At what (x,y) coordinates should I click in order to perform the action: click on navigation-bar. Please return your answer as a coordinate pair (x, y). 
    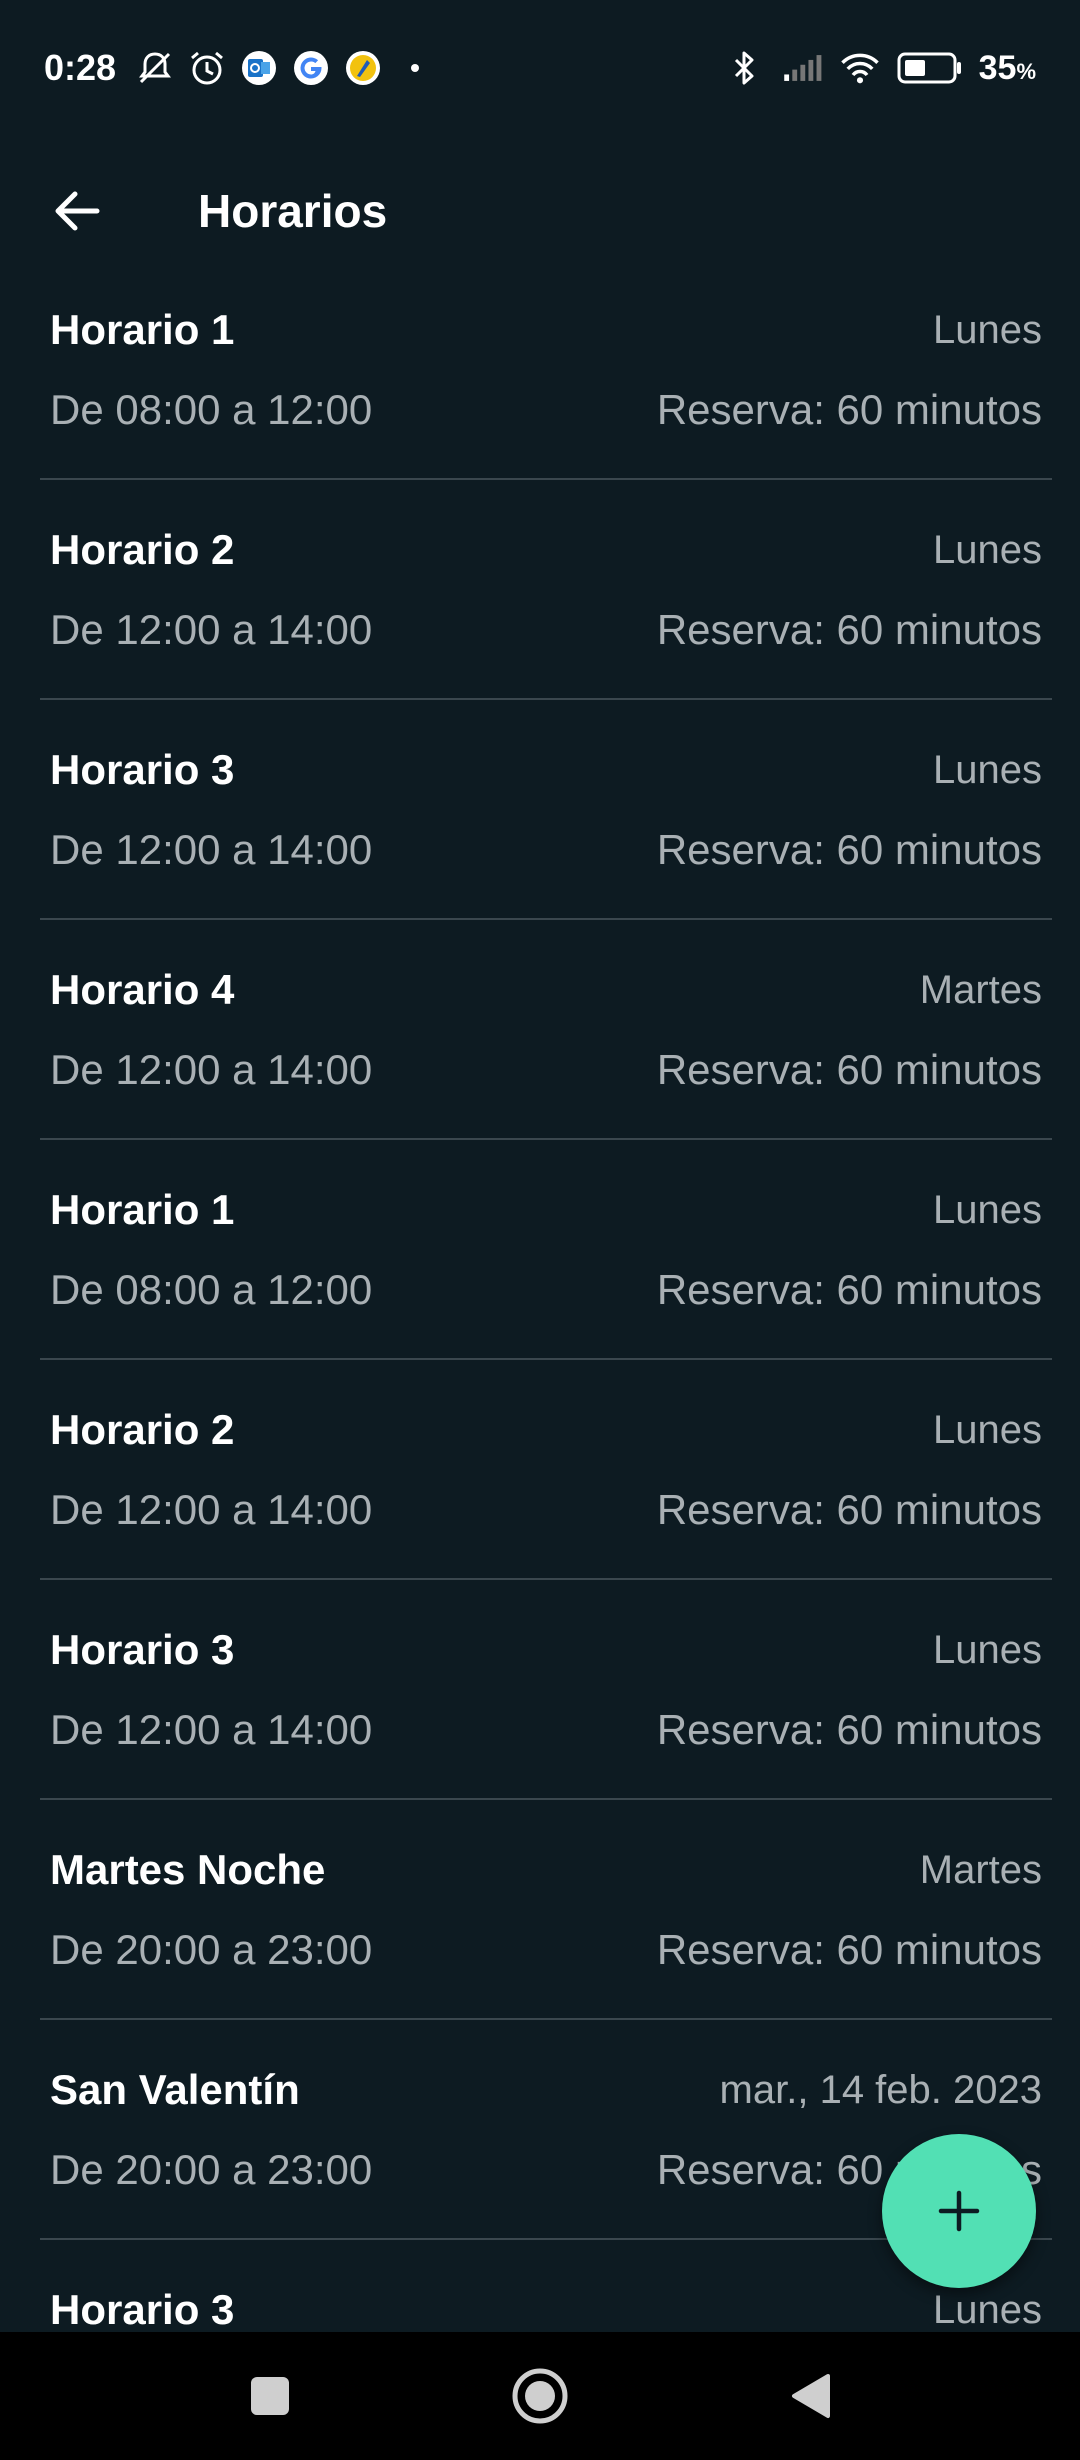
    Looking at the image, I should click on (540, 2396).